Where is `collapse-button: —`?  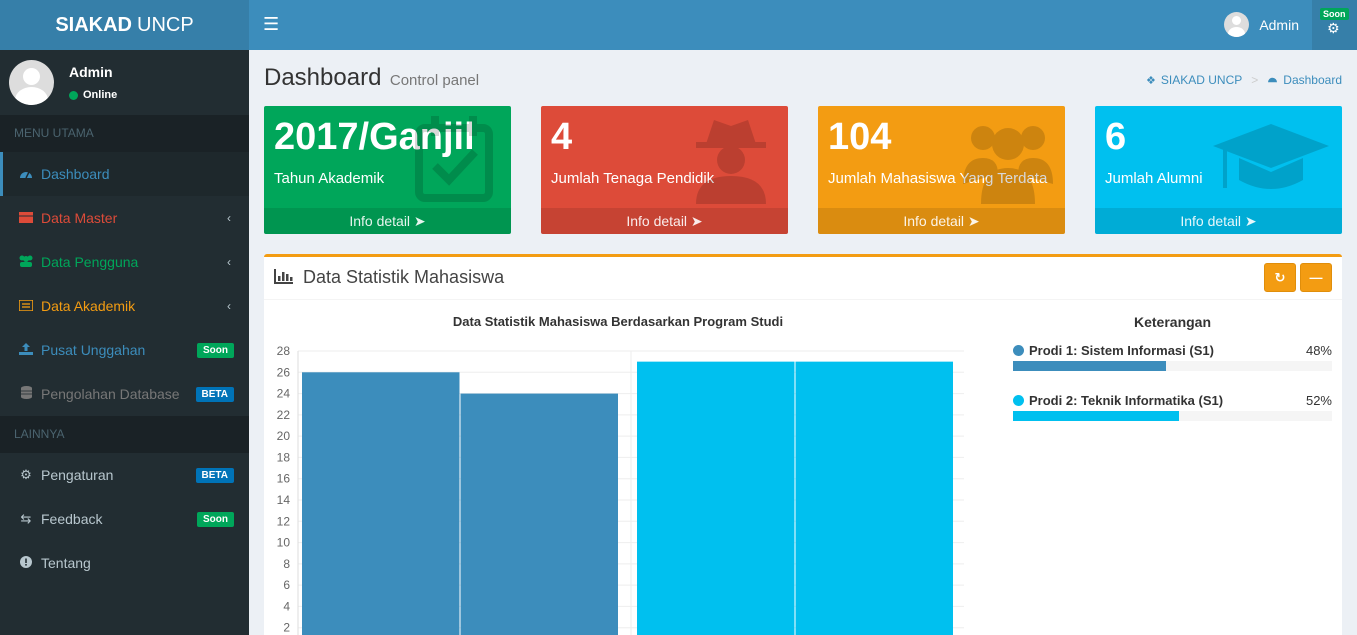
collapse-button: — is located at coordinates (1316, 277).